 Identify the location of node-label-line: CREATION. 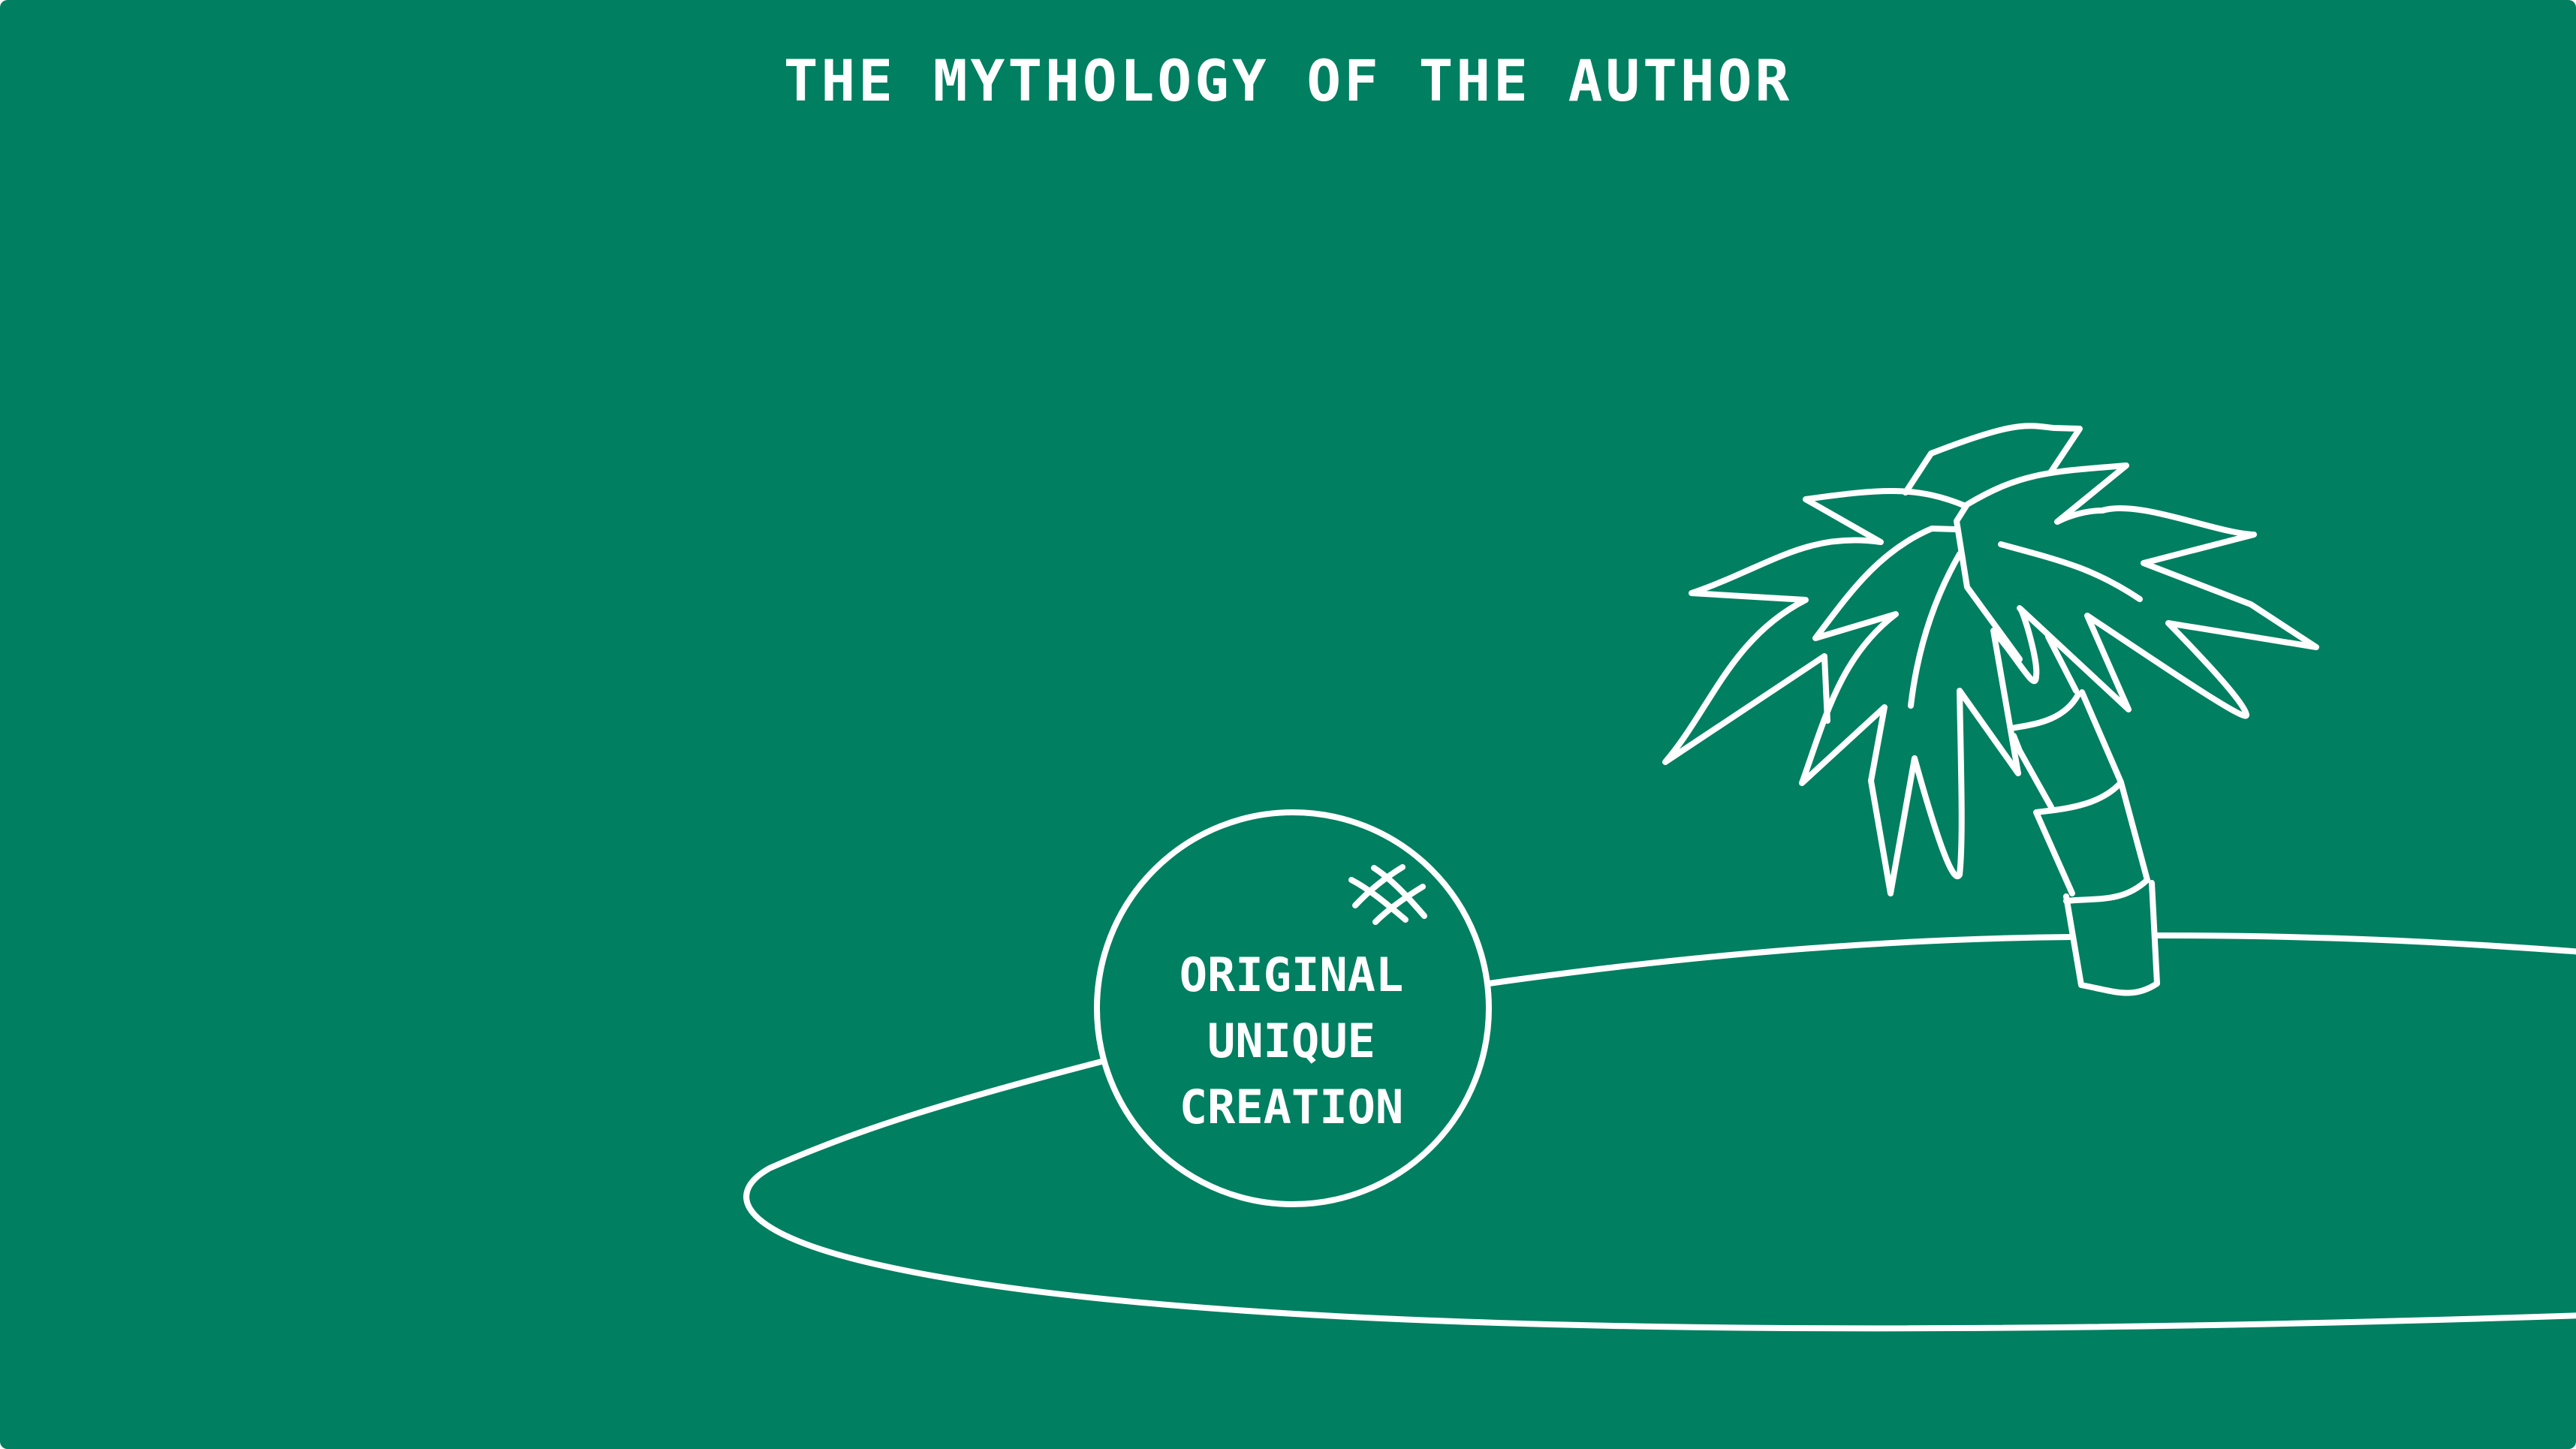
(1291, 1107).